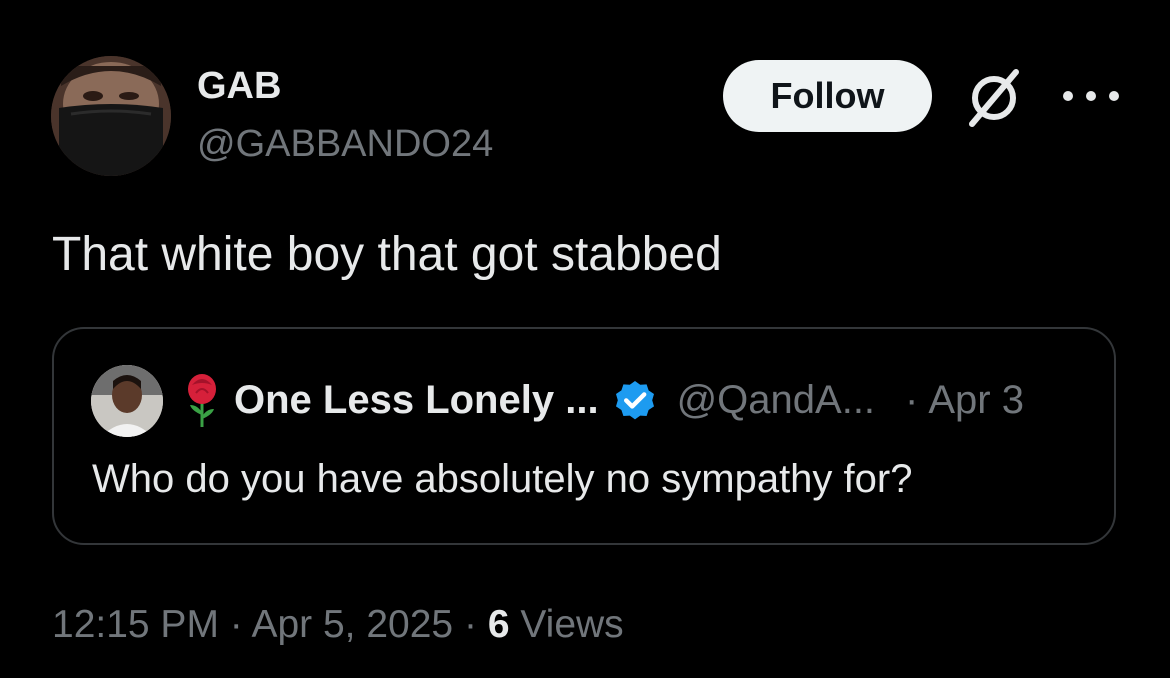 The width and height of the screenshot is (1170, 678). I want to click on tweet-date: Apr 5, 2025, so click(352, 624).